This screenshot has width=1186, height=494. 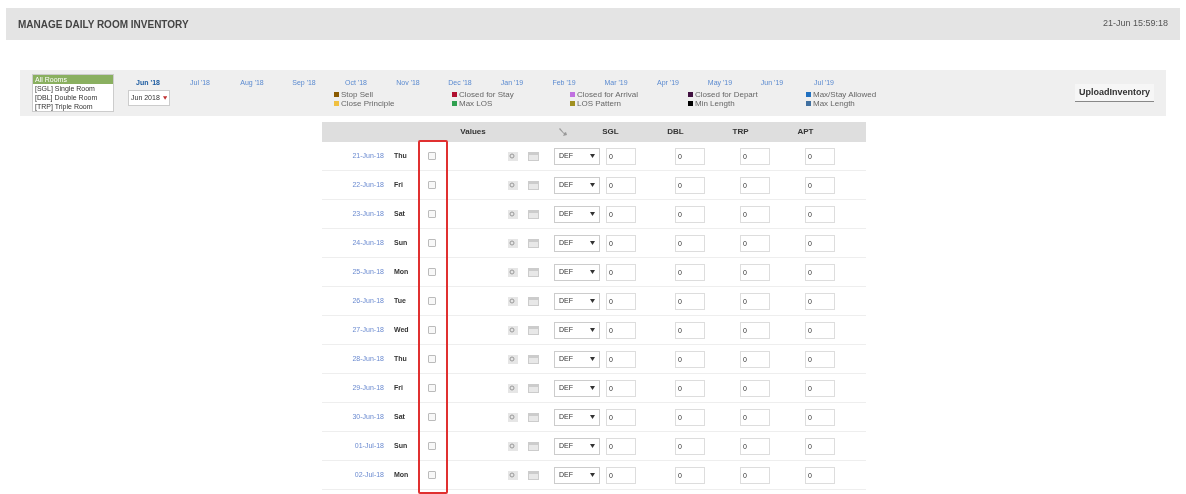 What do you see at coordinates (715, 104) in the screenshot?
I see `legend-label: Min Length` at bounding box center [715, 104].